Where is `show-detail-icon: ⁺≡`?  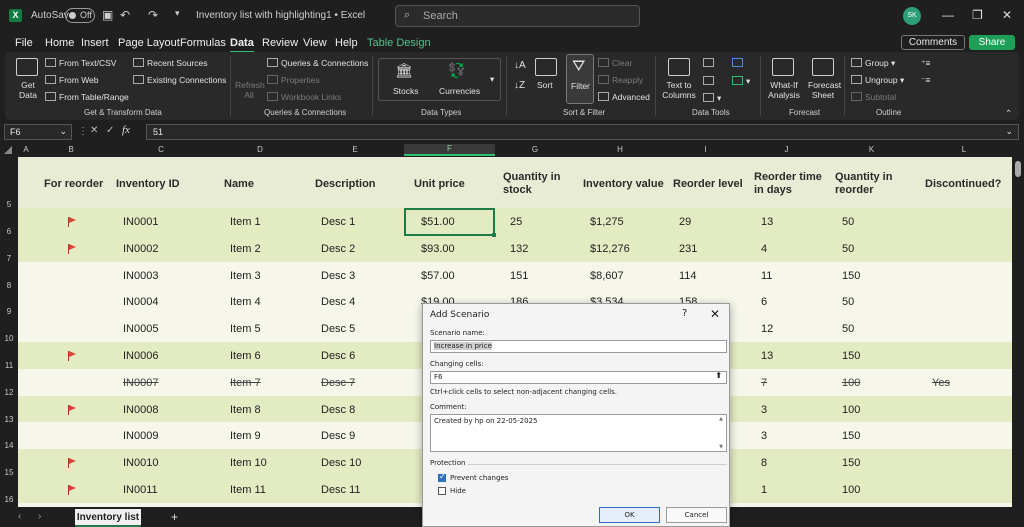 show-detail-icon: ⁺≡ is located at coordinates (925, 63).